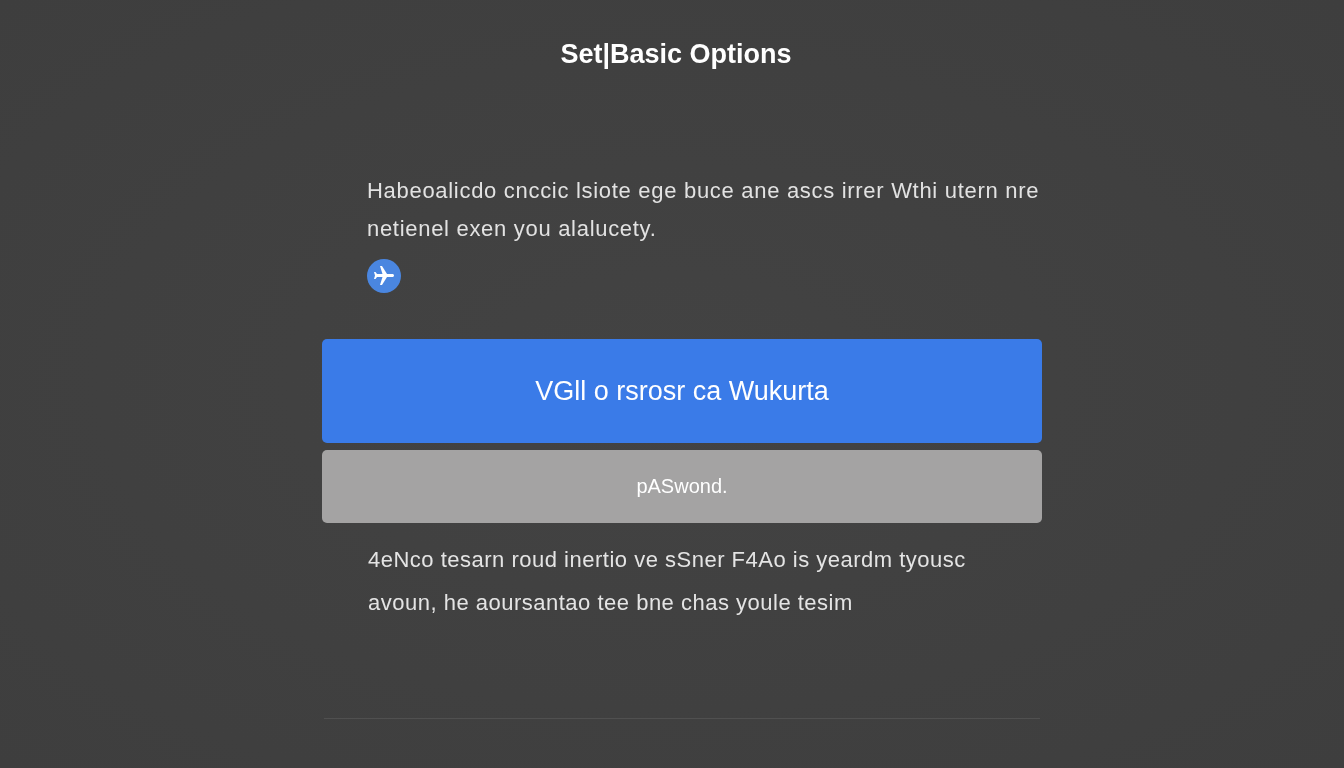  Describe the element at coordinates (682, 486) in the screenshot. I see `password-button: pASwond.` at that location.